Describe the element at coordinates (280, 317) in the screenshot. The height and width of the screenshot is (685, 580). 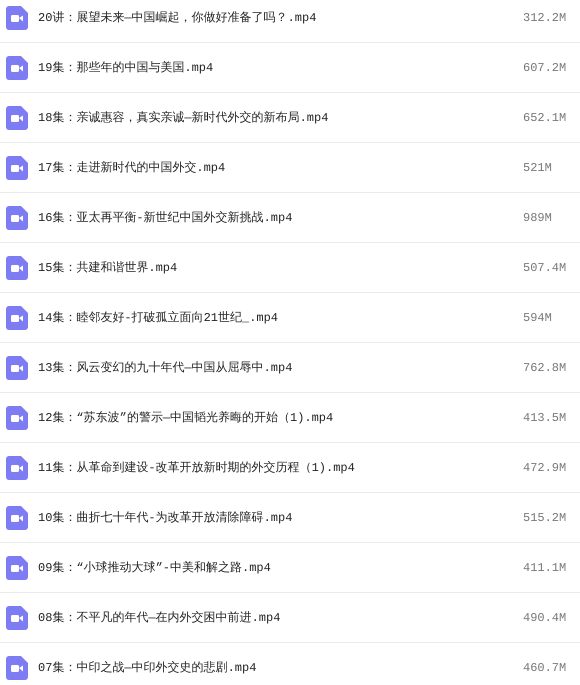
I see `file-name: 14集：睦邻友好-打破孤立面向21世纪_.mp4` at that location.